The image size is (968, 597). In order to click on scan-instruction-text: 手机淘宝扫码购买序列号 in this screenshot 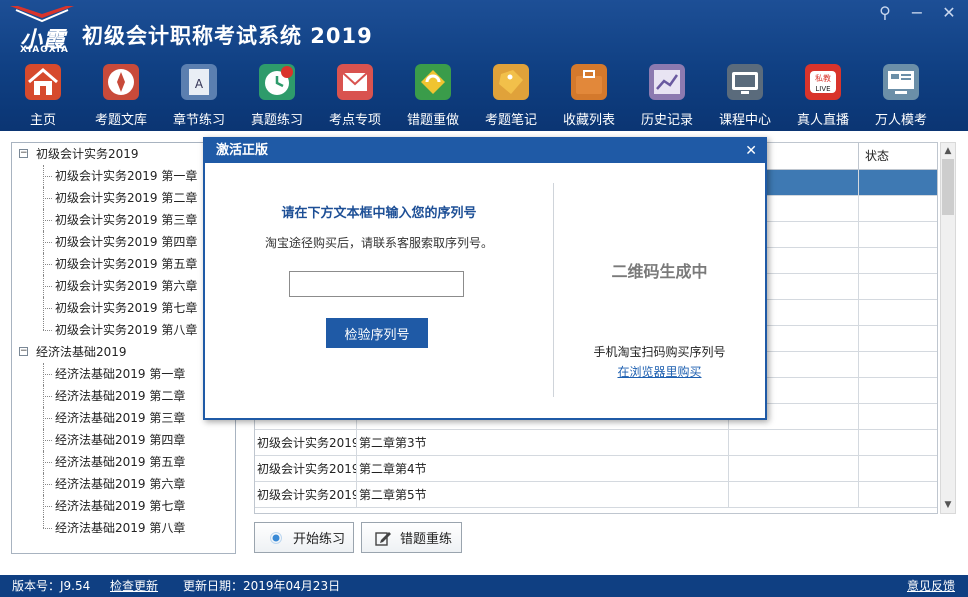, I will do `click(659, 352)`.